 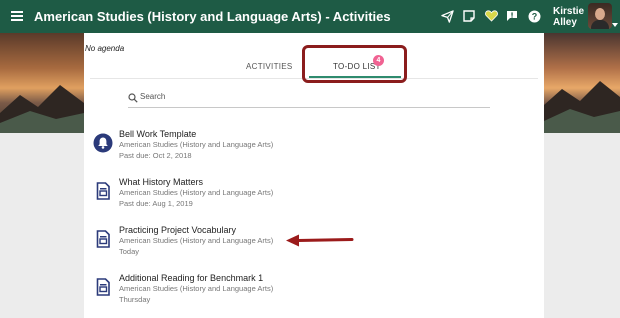 I want to click on tab-activities: ACTIVITIES, so click(x=269, y=66).